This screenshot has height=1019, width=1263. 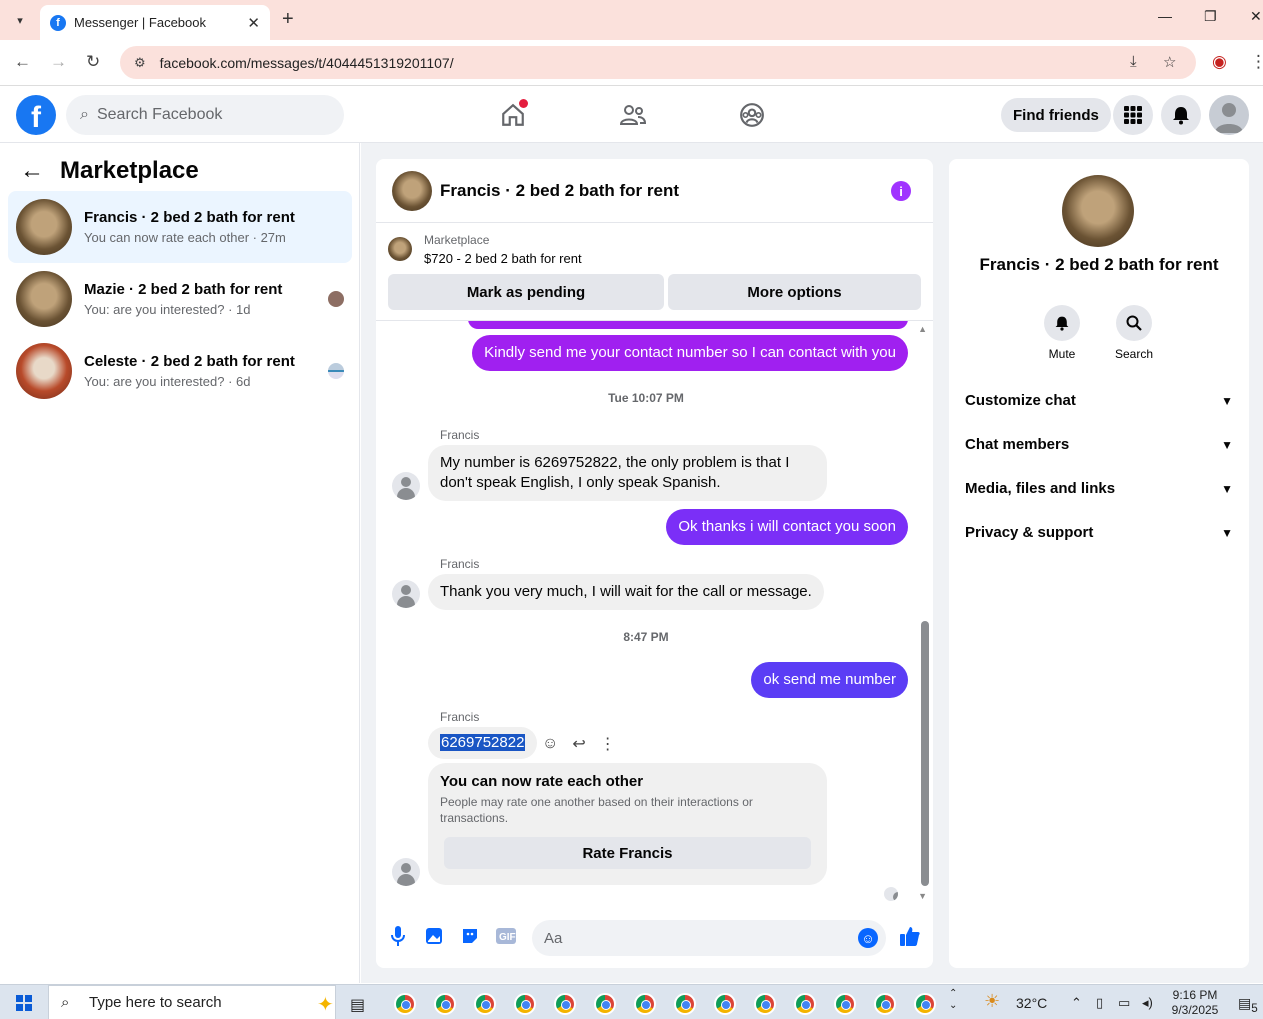 I want to click on volume-icon: ◂), so click(x=1147, y=1003).